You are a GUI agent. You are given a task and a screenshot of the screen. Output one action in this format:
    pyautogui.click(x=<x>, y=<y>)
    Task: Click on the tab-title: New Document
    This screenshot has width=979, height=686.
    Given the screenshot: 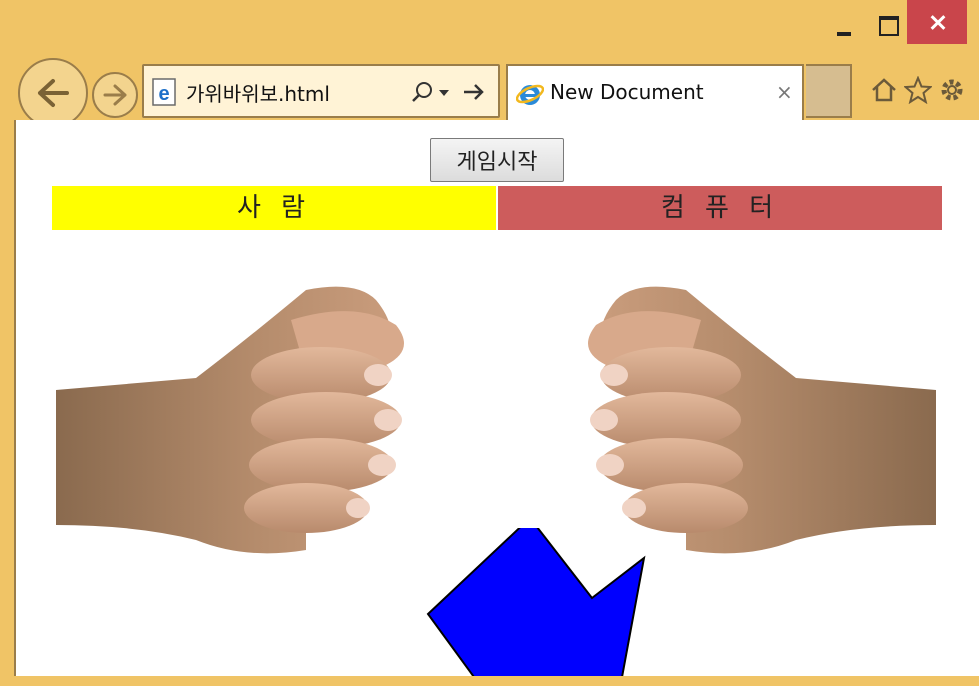 What is the action you would take?
    pyautogui.click(x=627, y=92)
    